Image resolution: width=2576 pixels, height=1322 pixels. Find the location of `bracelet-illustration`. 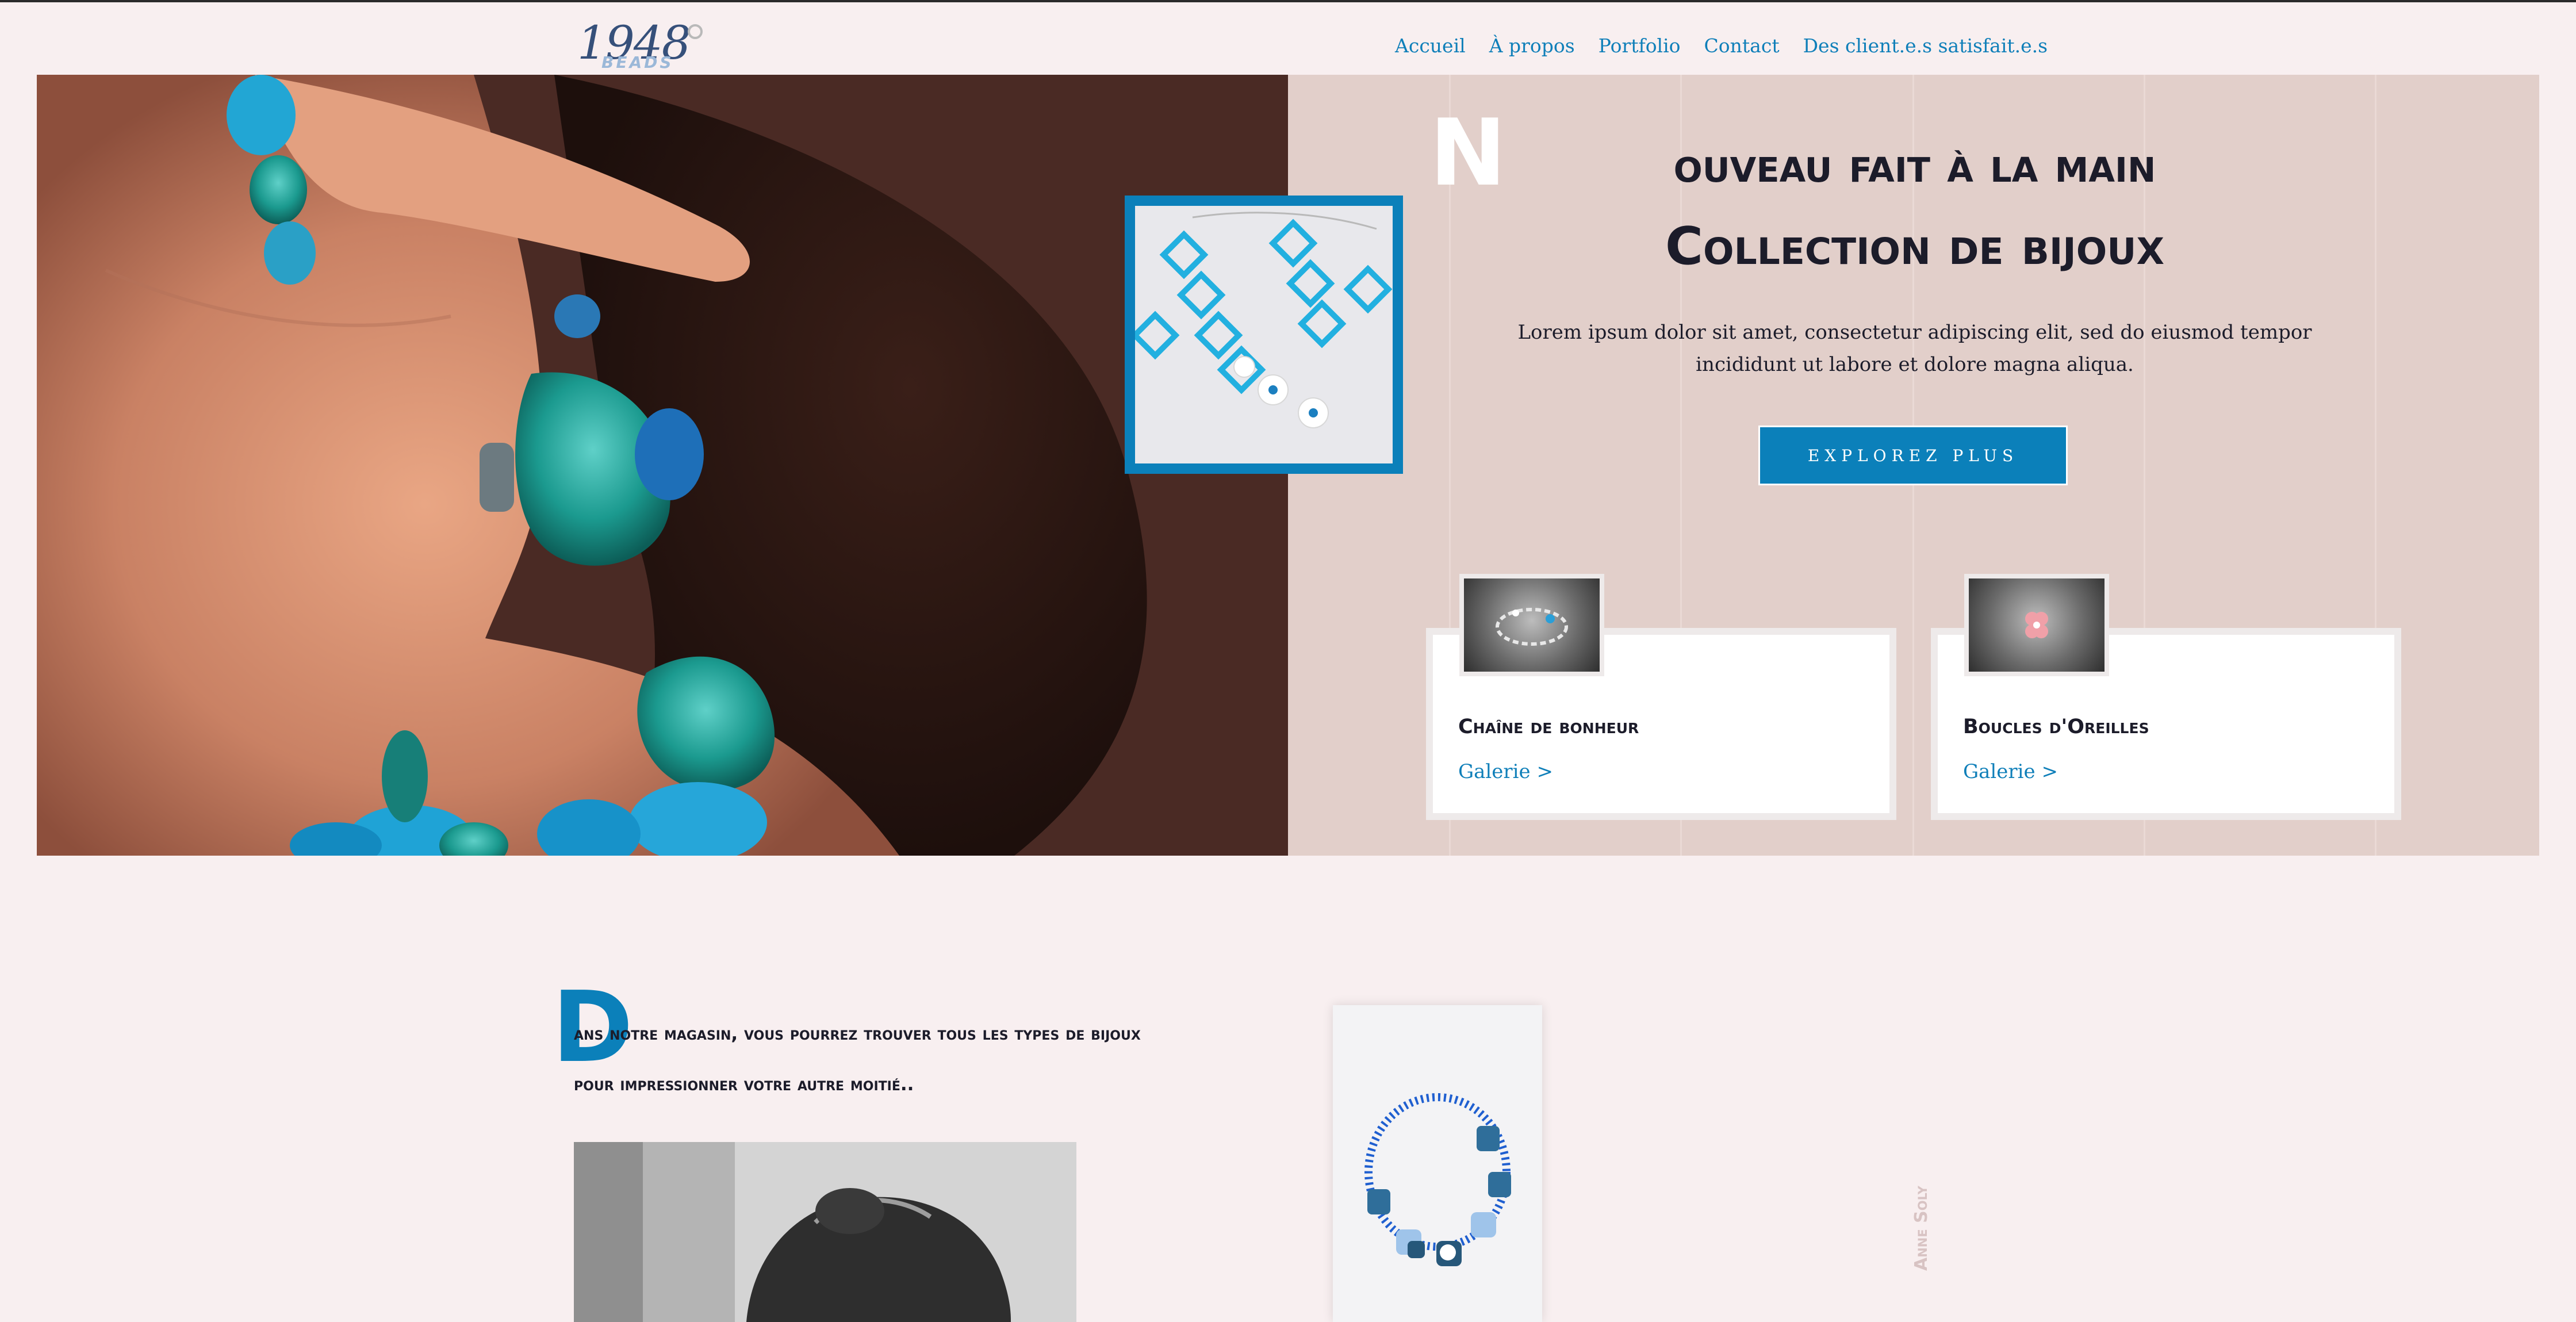

bracelet-illustration is located at coordinates (1532, 627).